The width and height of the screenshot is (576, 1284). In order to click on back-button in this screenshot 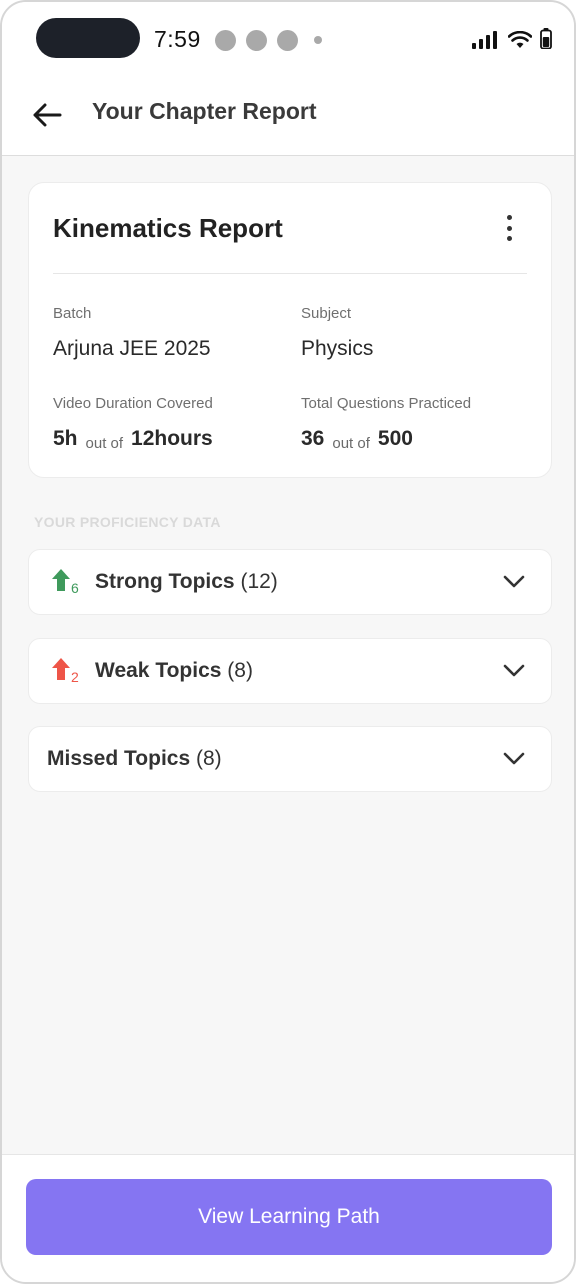, I will do `click(47, 115)`.